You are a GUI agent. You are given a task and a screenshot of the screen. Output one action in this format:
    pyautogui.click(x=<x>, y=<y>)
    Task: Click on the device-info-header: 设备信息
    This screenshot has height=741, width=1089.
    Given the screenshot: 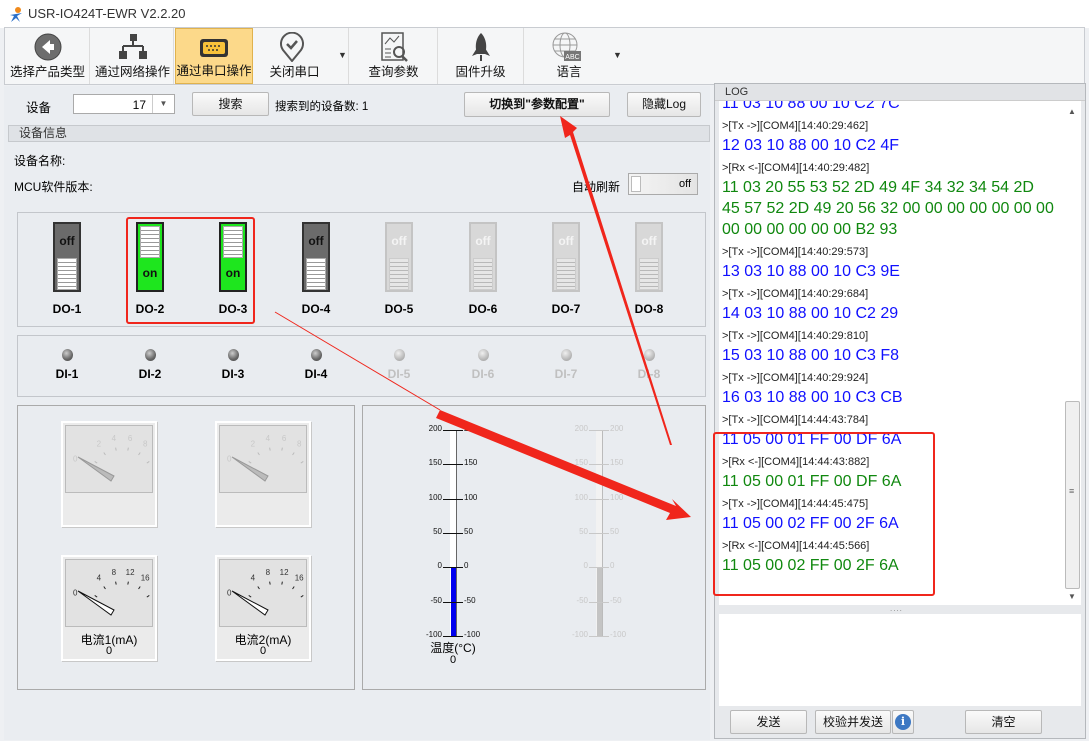 What is the action you would take?
    pyautogui.click(x=359, y=133)
    